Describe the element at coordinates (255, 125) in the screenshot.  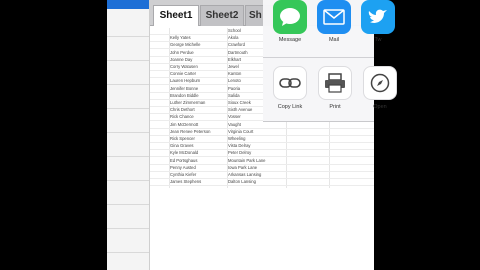
I see `table-cell: Vaught` at that location.